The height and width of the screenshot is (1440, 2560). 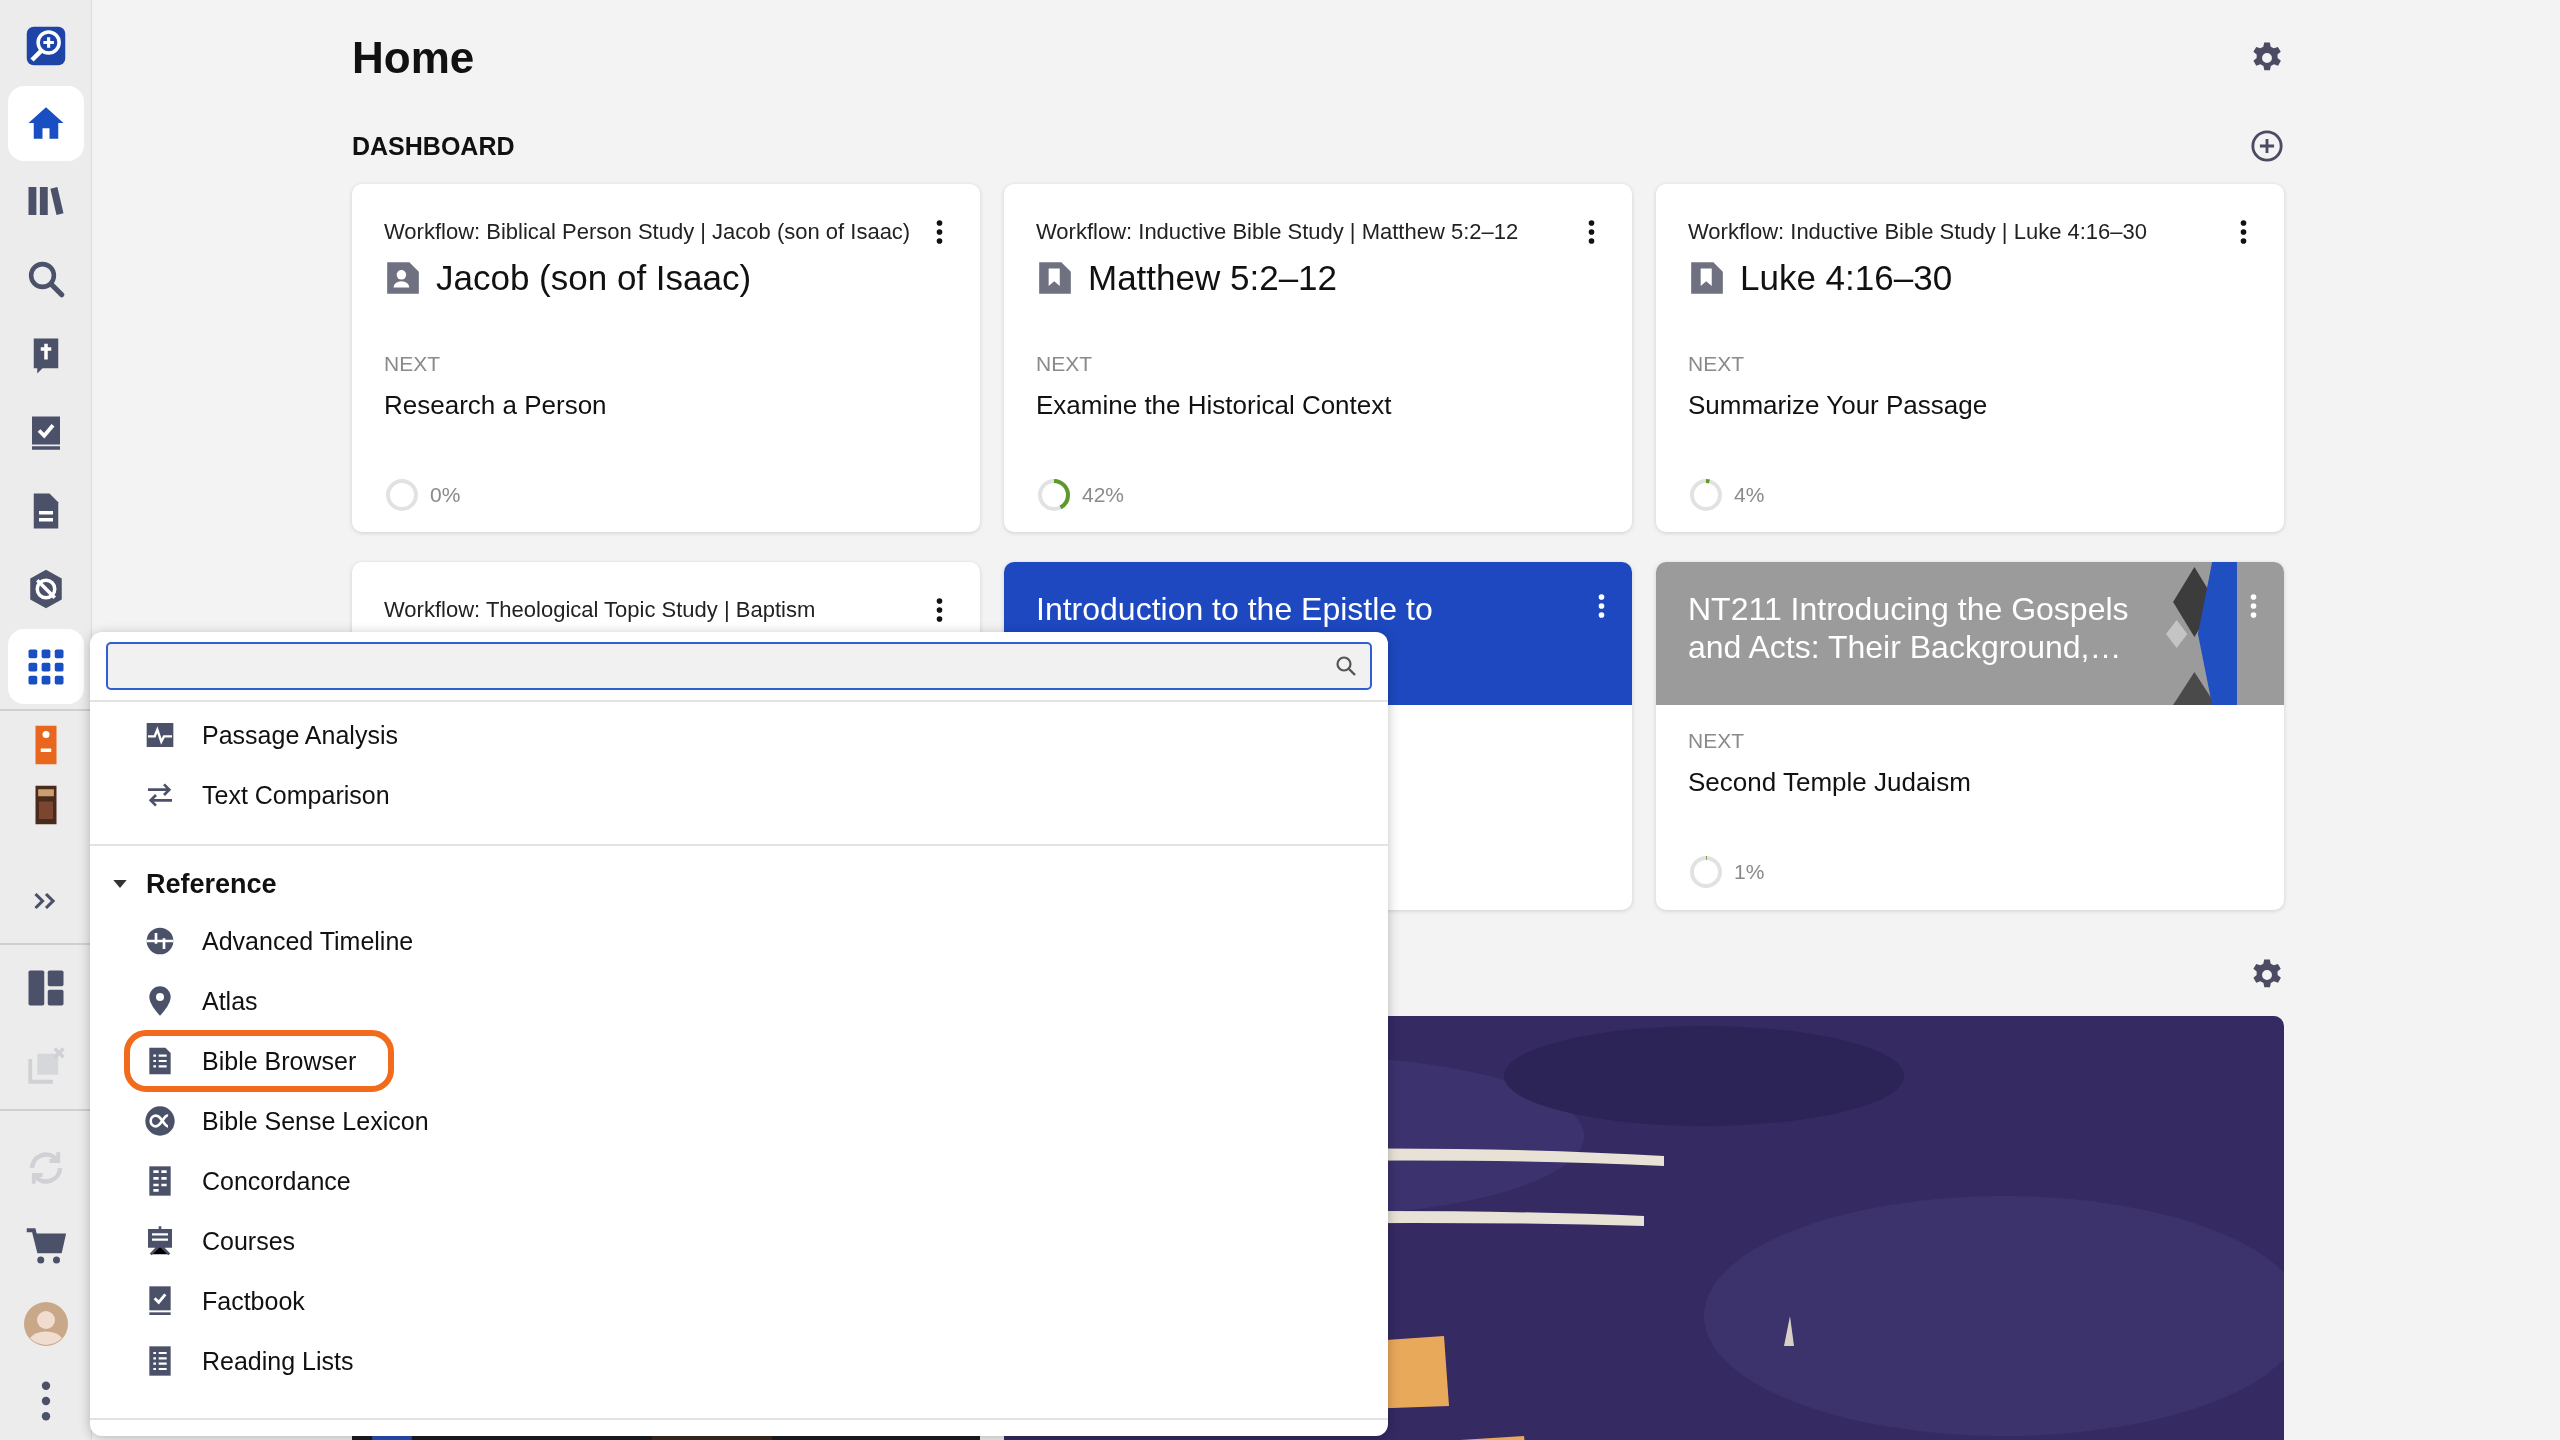 What do you see at coordinates (1318, 405) in the screenshot?
I see `next-step: Examine the Historical Context` at bounding box center [1318, 405].